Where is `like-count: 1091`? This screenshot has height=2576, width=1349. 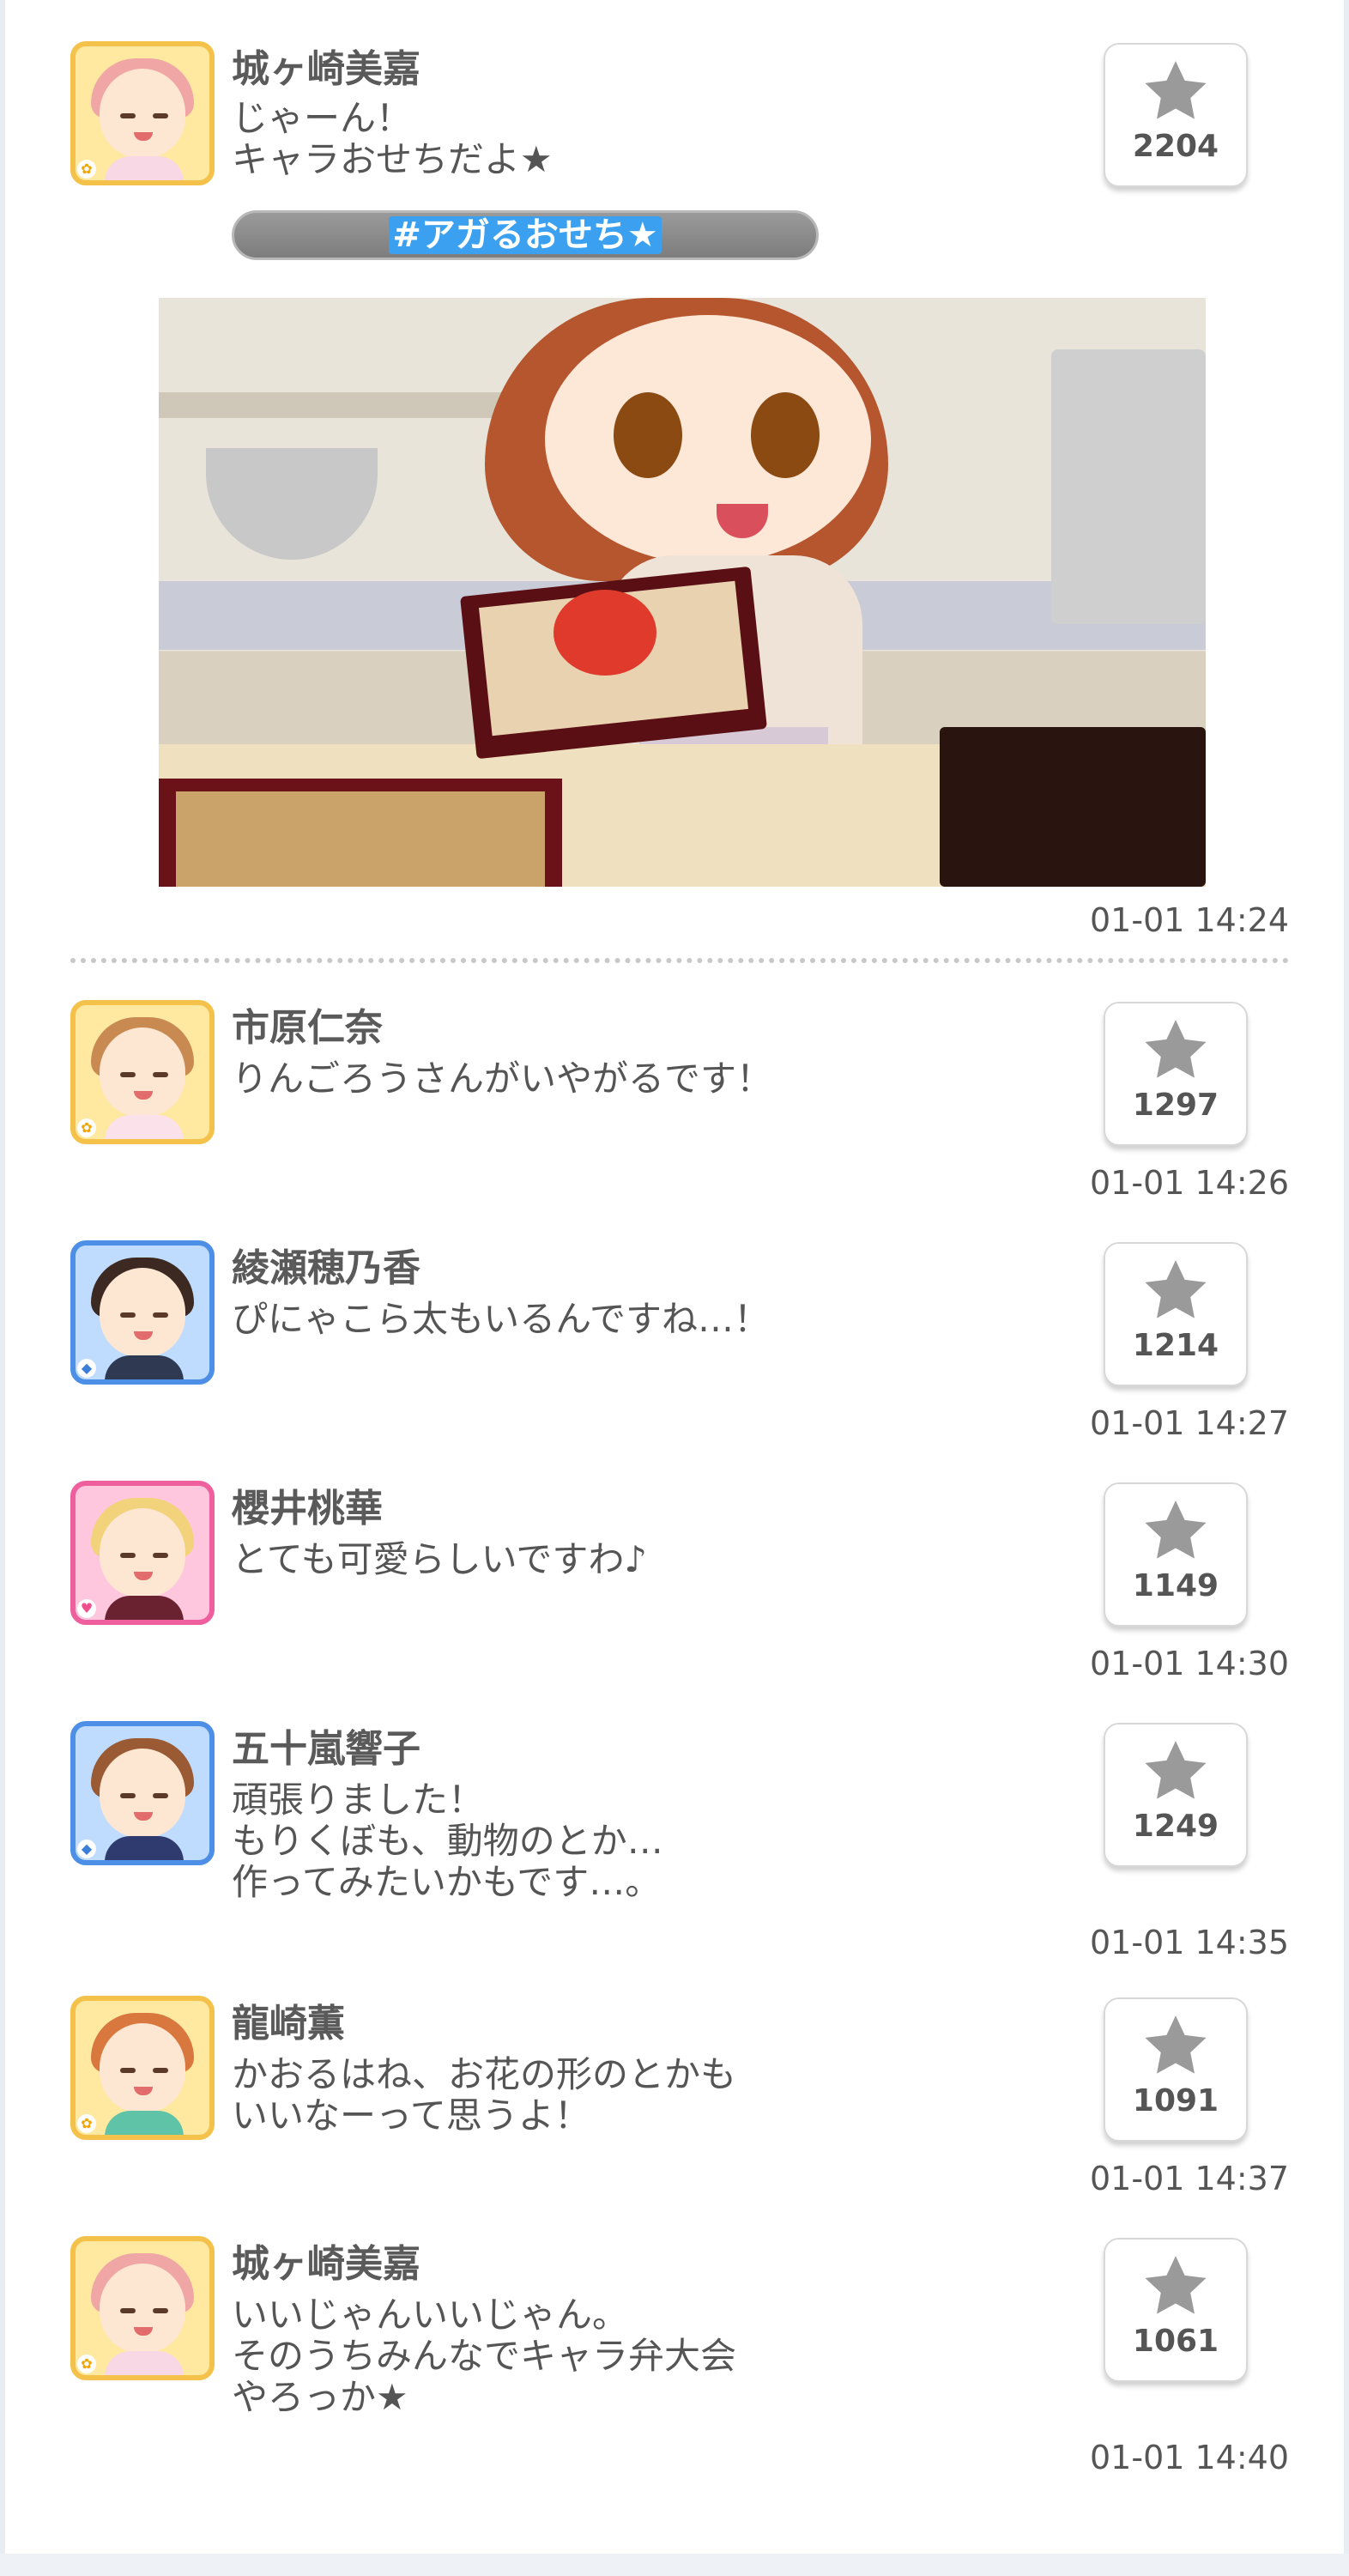
like-count: 1091 is located at coordinates (1175, 2100).